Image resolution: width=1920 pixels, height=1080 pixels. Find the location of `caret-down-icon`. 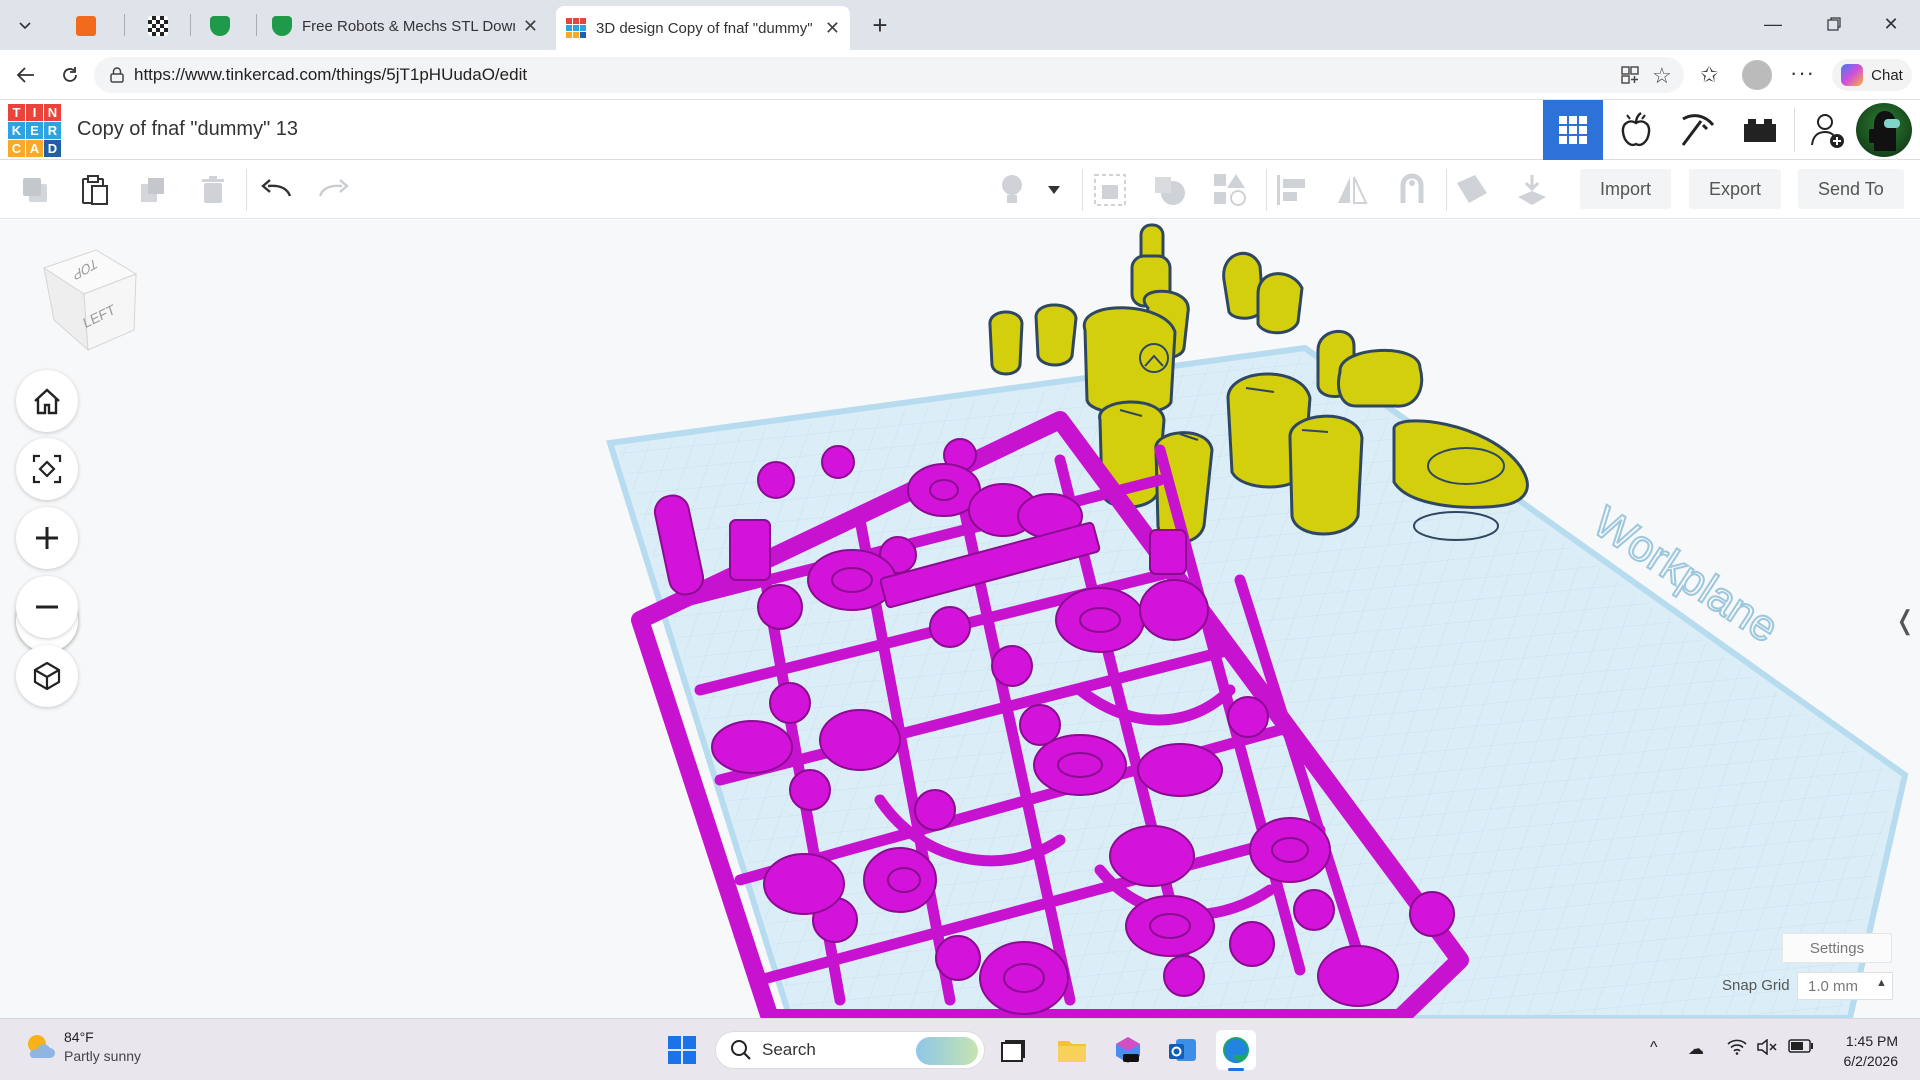

caret-down-icon is located at coordinates (1054, 190).